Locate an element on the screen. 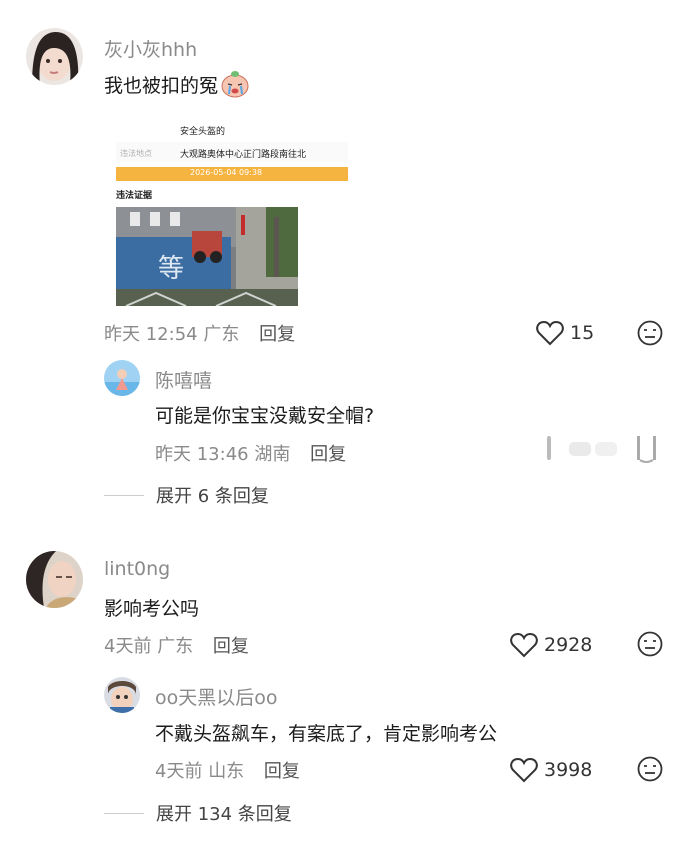 The image size is (690, 841). reply-meta: 昨天 13:46 湖南 回复 is located at coordinates (250, 453).